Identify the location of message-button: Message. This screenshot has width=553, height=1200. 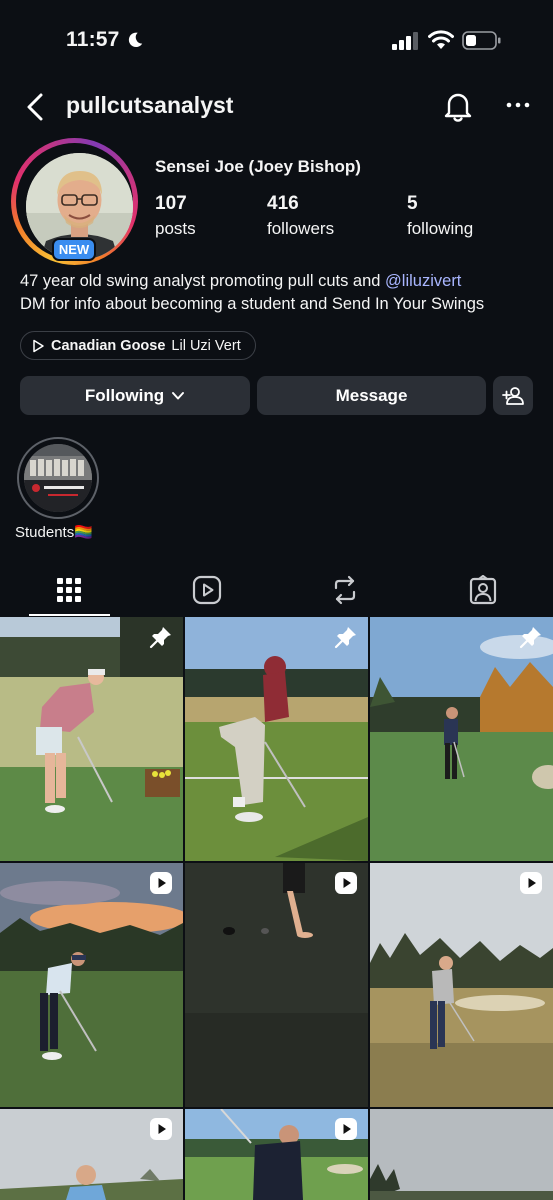
(371, 395).